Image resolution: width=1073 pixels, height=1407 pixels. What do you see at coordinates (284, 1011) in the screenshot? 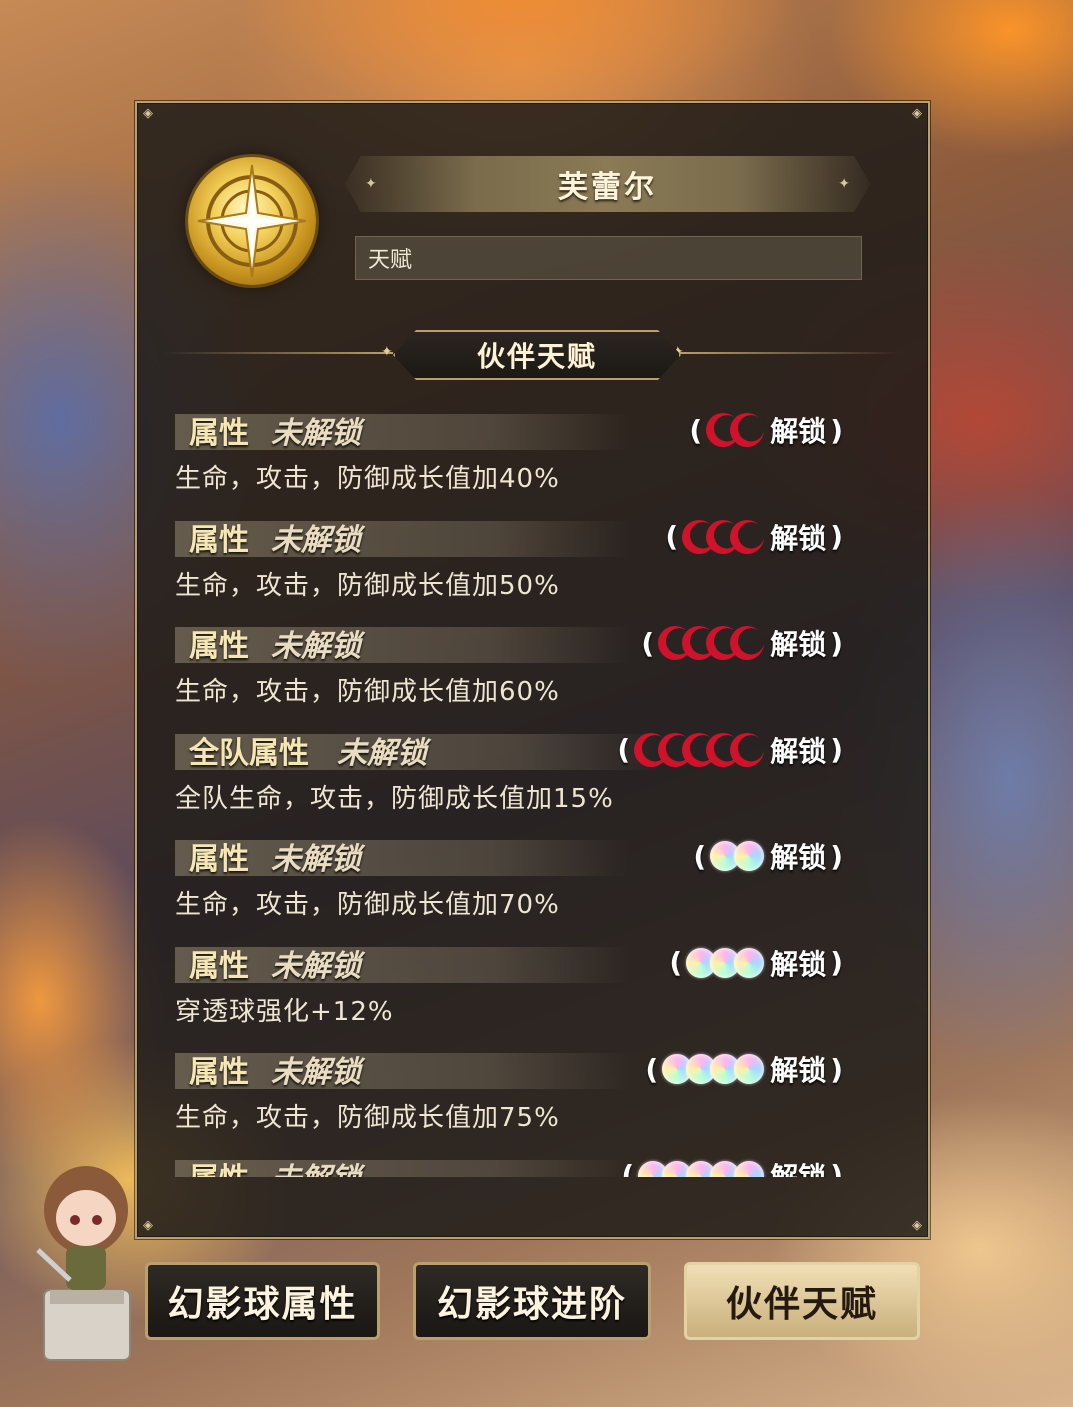
I see `talent-description: 穿透球强化+12%` at bounding box center [284, 1011].